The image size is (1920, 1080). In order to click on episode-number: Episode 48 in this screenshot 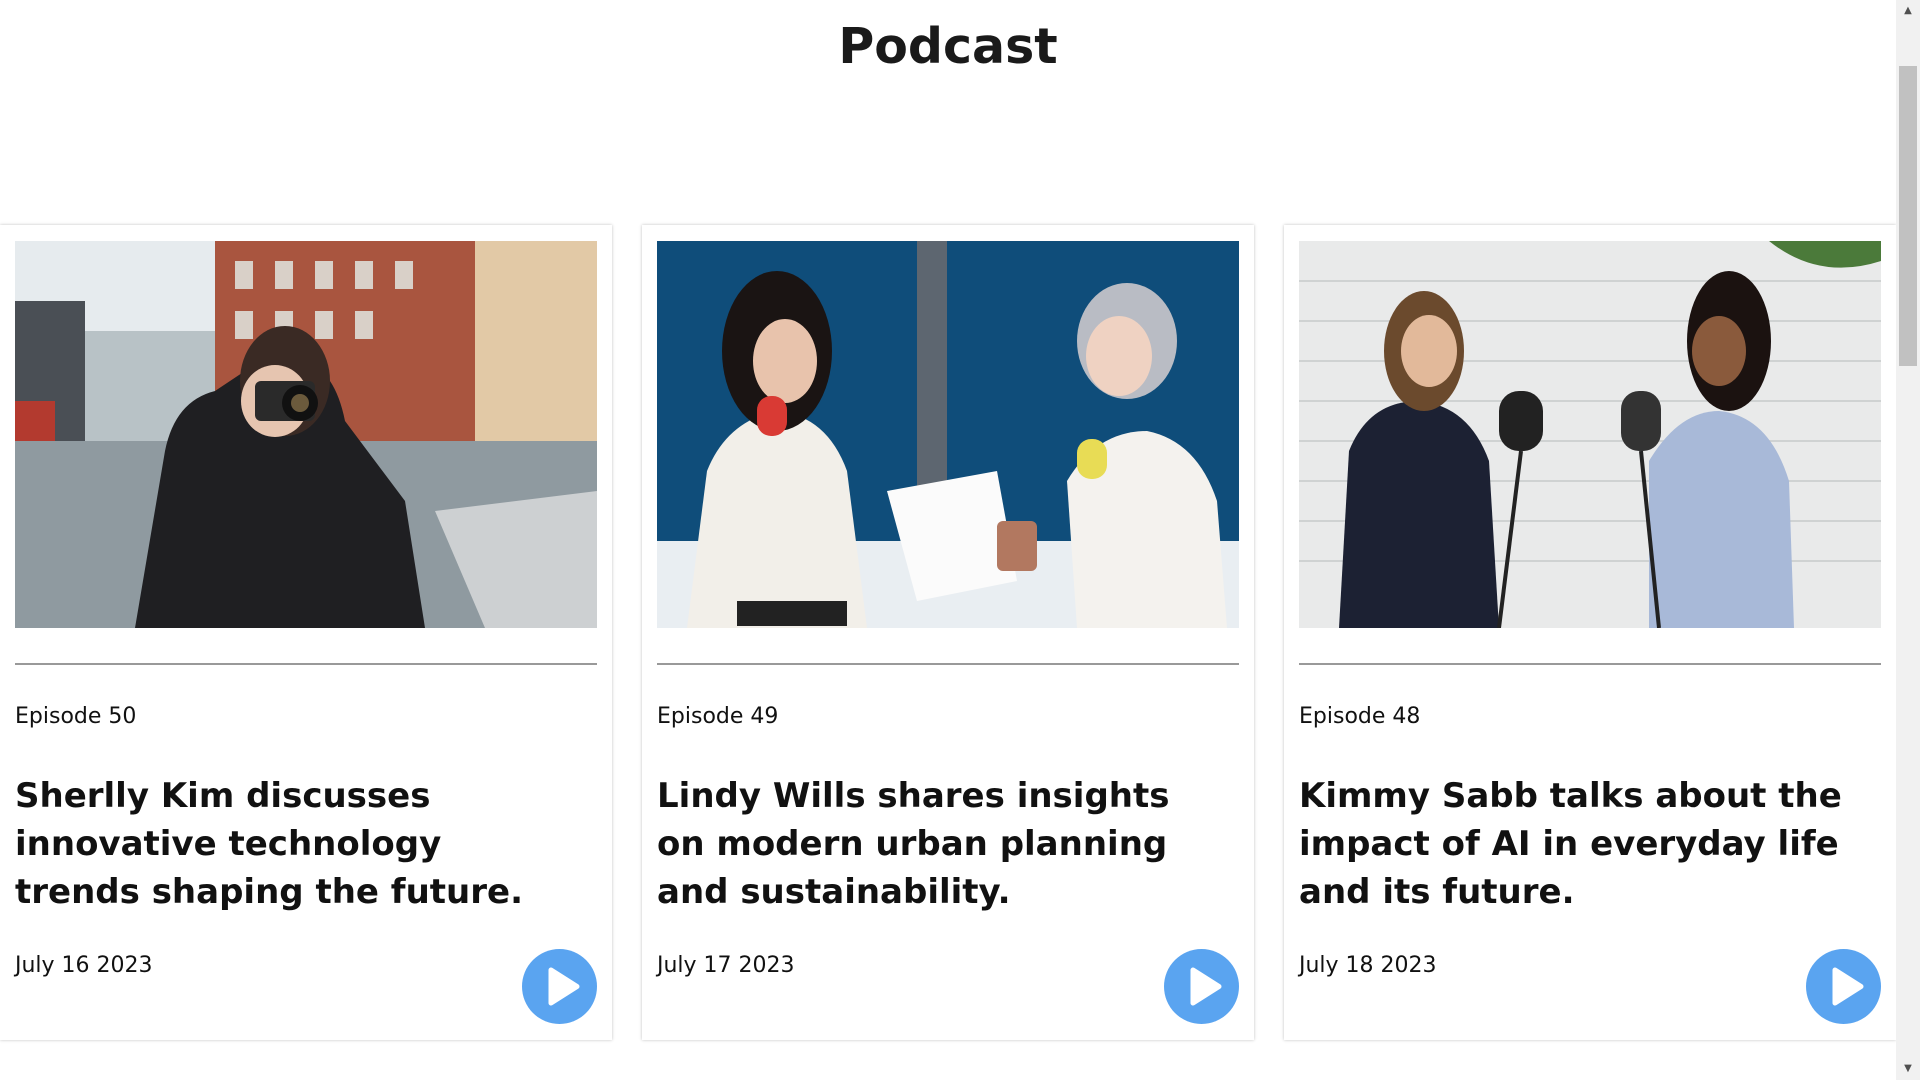, I will do `click(1360, 716)`.